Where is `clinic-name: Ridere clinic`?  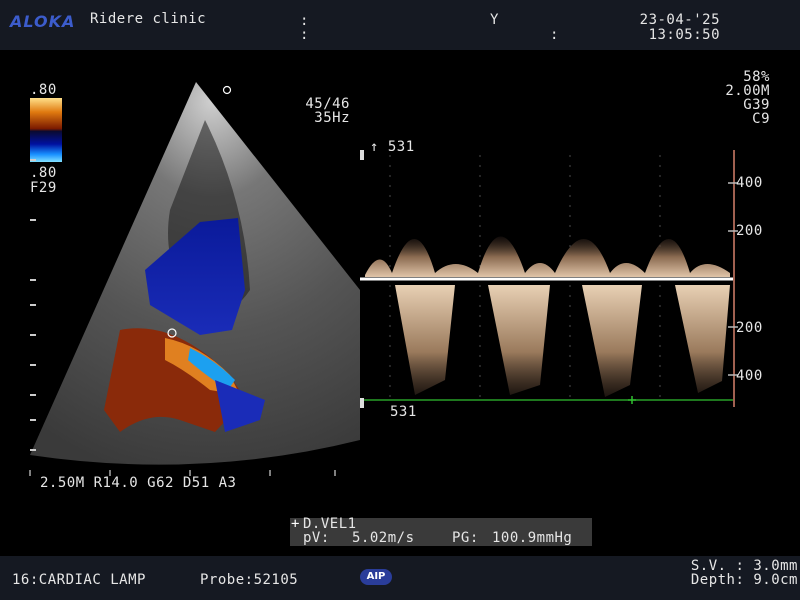 clinic-name: Ridere clinic is located at coordinates (148, 19).